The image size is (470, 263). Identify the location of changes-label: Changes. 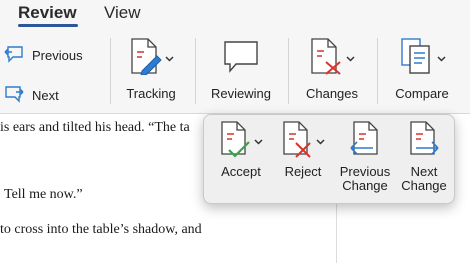
(332, 93).